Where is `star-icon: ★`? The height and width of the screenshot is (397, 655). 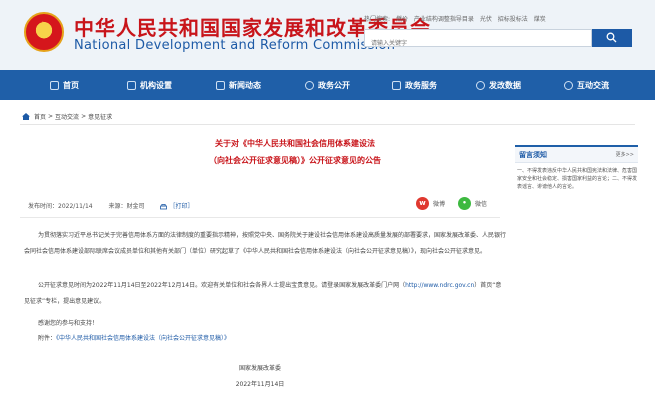 star-icon: ★ is located at coordinates (43, 25).